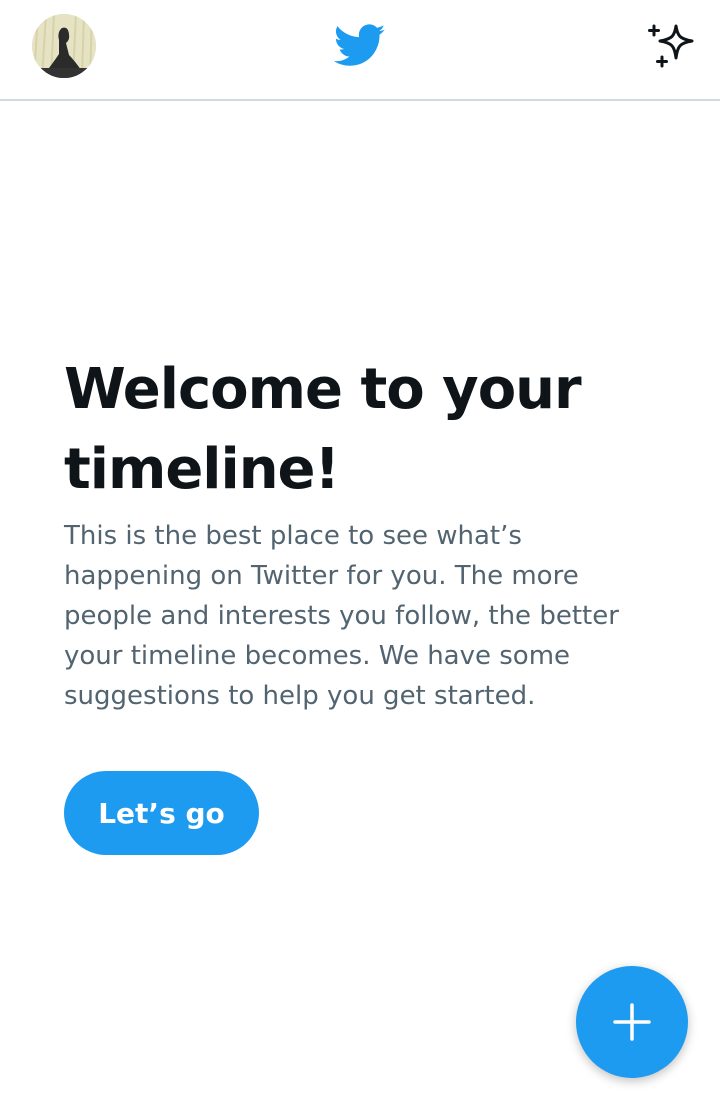  Describe the element at coordinates (359, 46) in the screenshot. I see `twitter-bird-icon` at that location.